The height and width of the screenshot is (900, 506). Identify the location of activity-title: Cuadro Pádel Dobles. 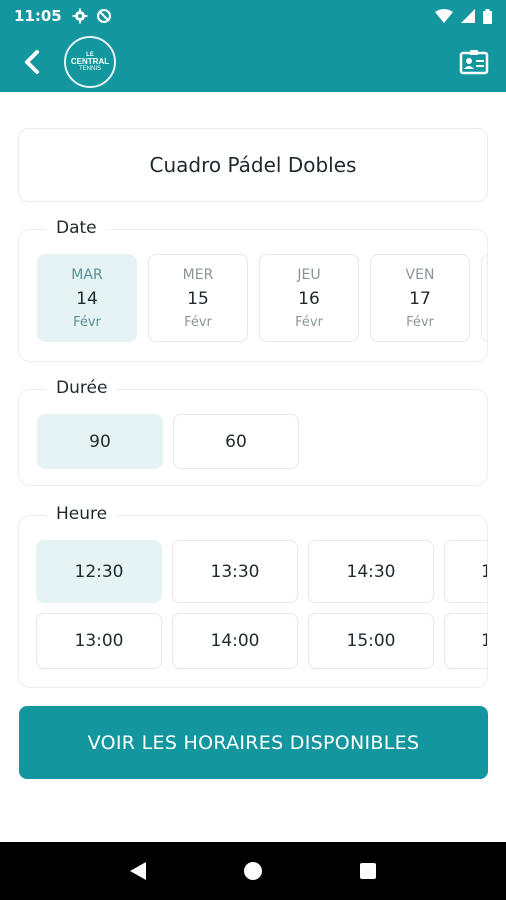
(253, 165).